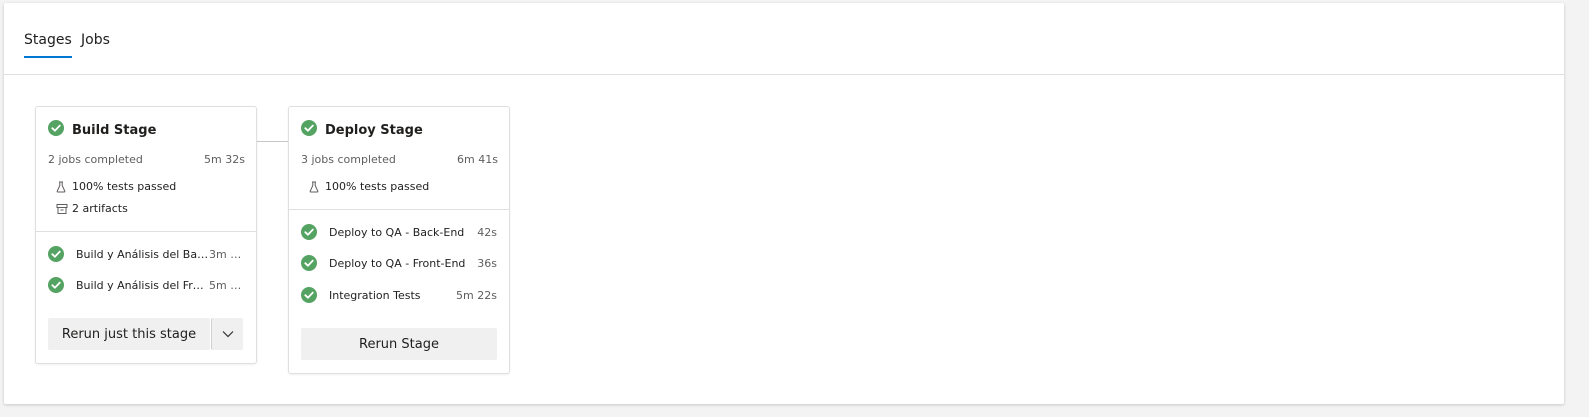 The image size is (1589, 417). I want to click on job-row: Build y Análisis del Back-End 3m 12s, so click(146, 255).